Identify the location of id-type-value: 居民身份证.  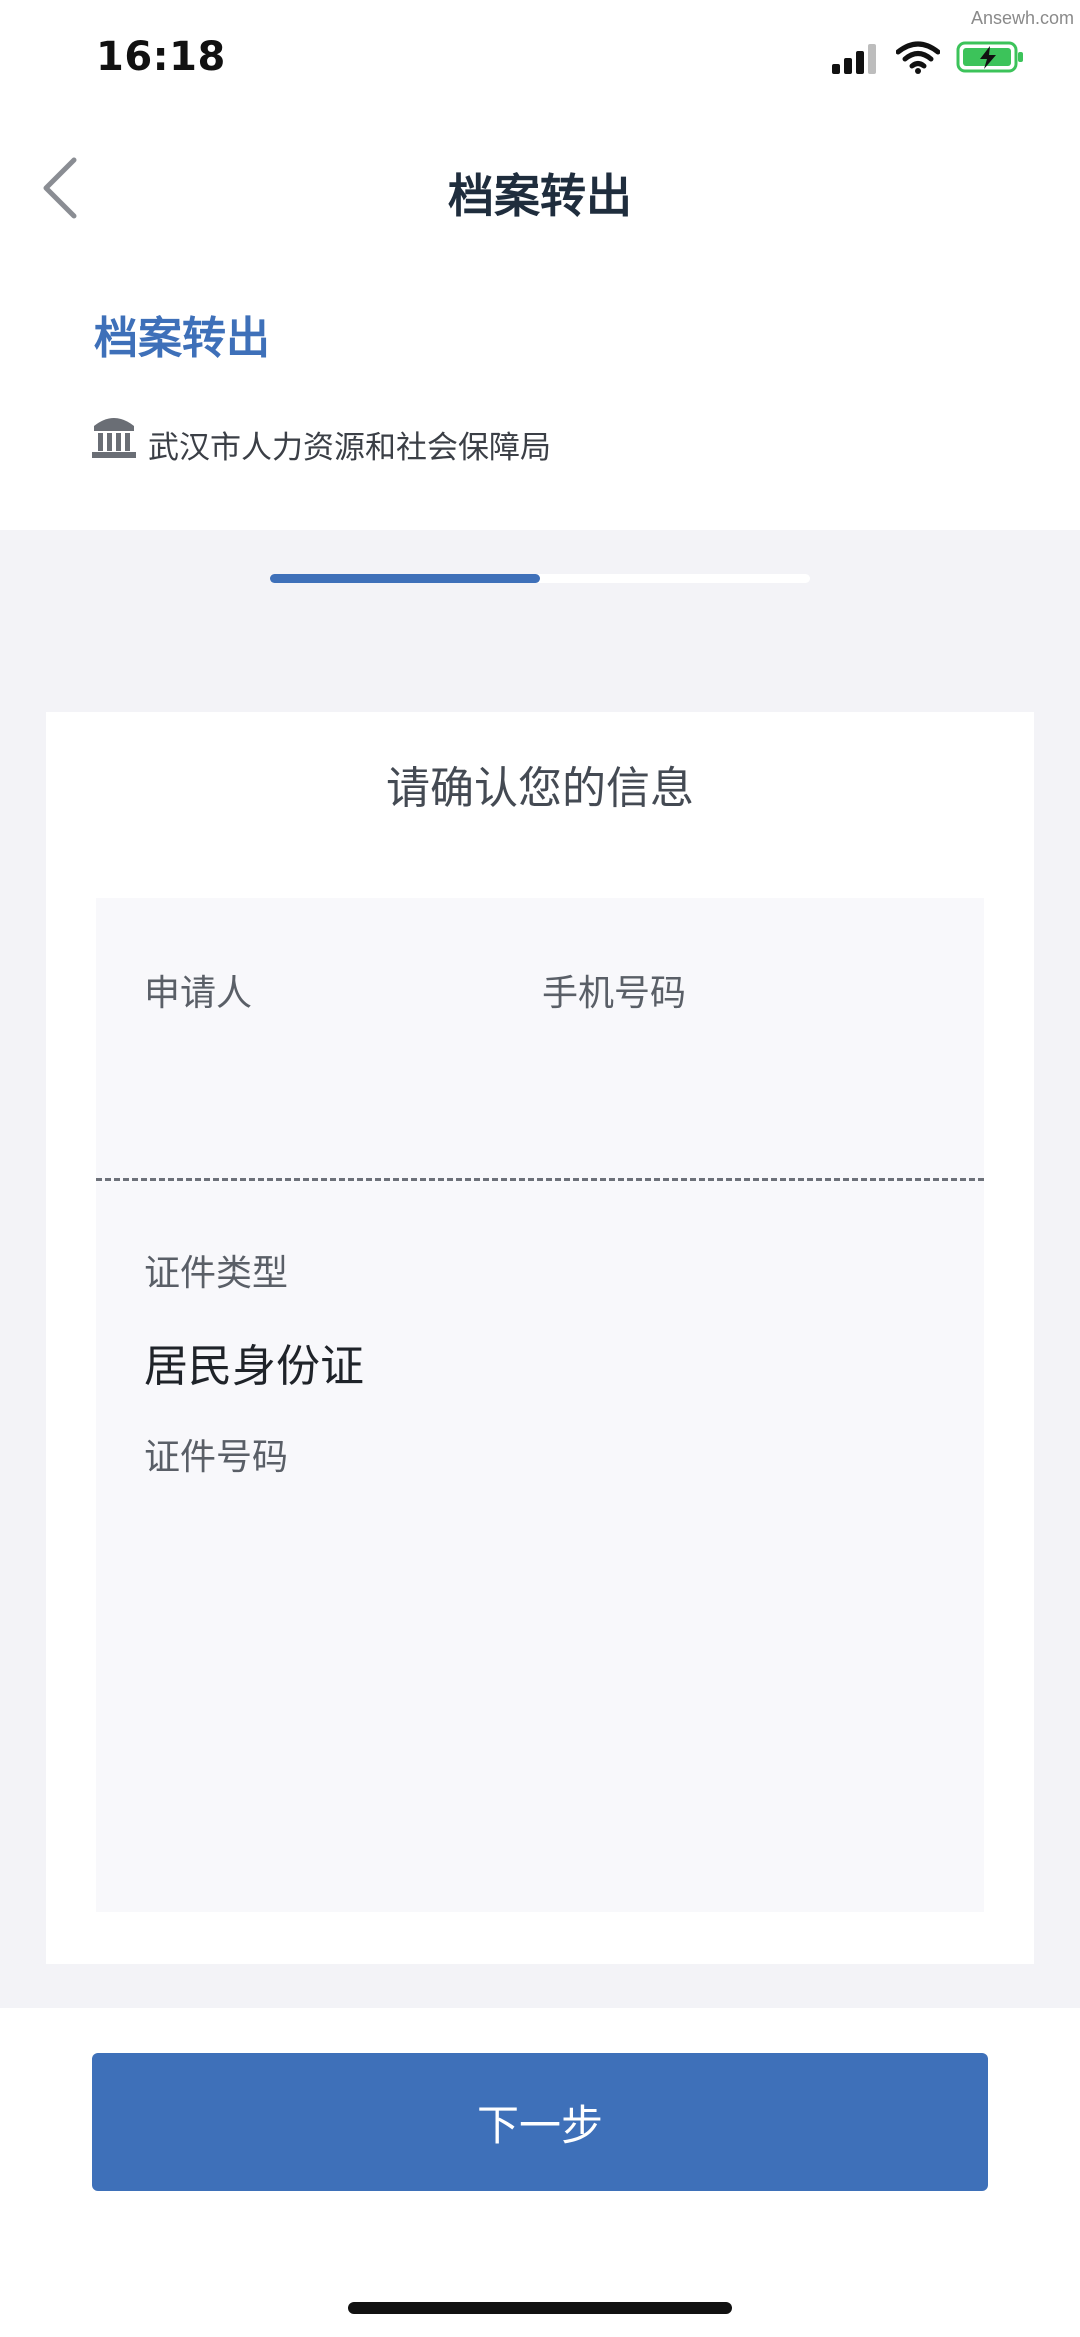
(254, 1366).